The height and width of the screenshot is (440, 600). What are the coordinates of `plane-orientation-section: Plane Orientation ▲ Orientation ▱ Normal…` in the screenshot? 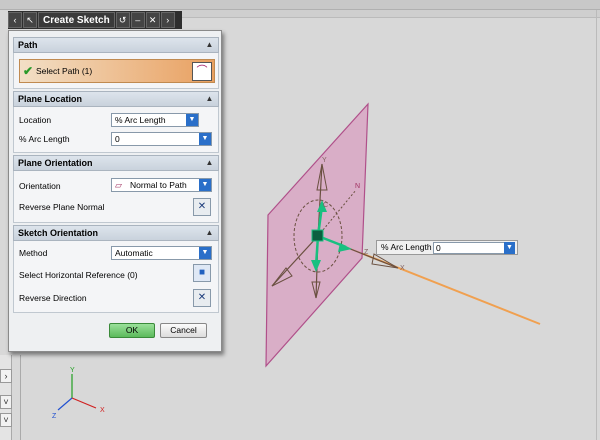 It's located at (116, 189).